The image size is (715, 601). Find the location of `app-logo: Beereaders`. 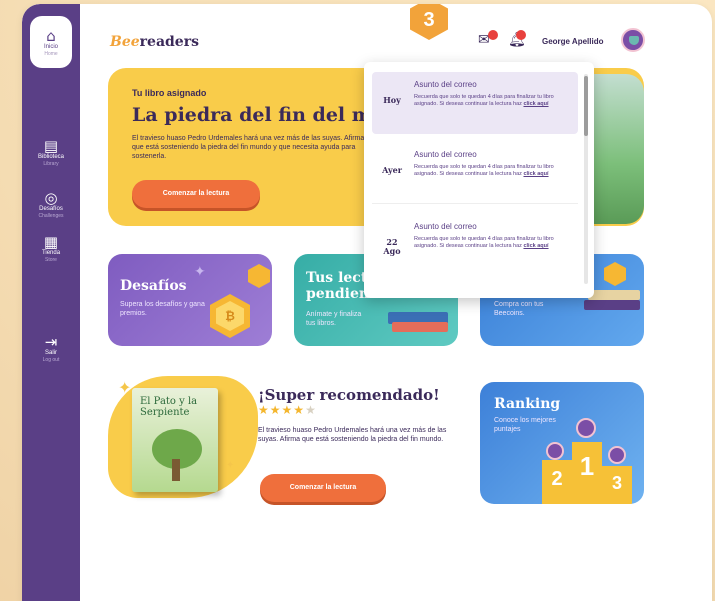

app-logo: Beereaders is located at coordinates (154, 42).